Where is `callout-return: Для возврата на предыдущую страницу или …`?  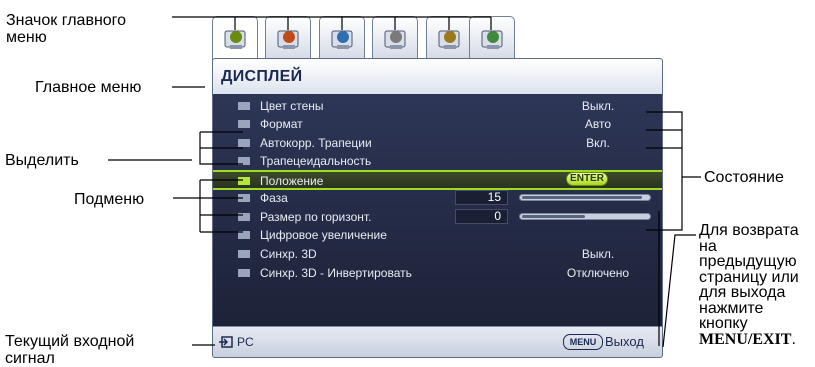
callout-return: Для возврата на предыдущую страницу или … is located at coordinates (749, 285).